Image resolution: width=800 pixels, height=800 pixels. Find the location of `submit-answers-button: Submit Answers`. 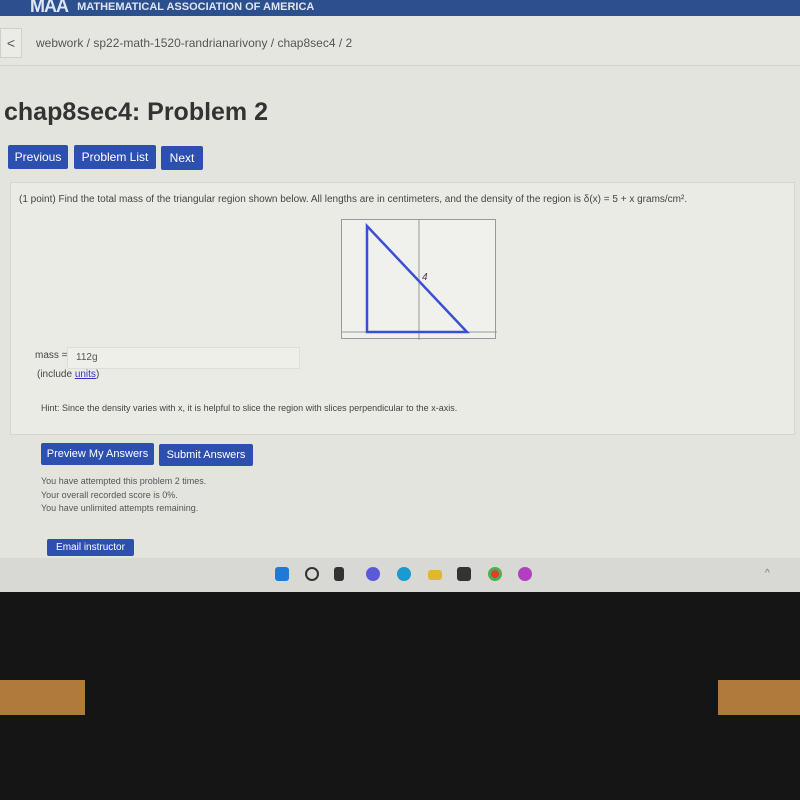

submit-answers-button: Submit Answers is located at coordinates (206, 455).